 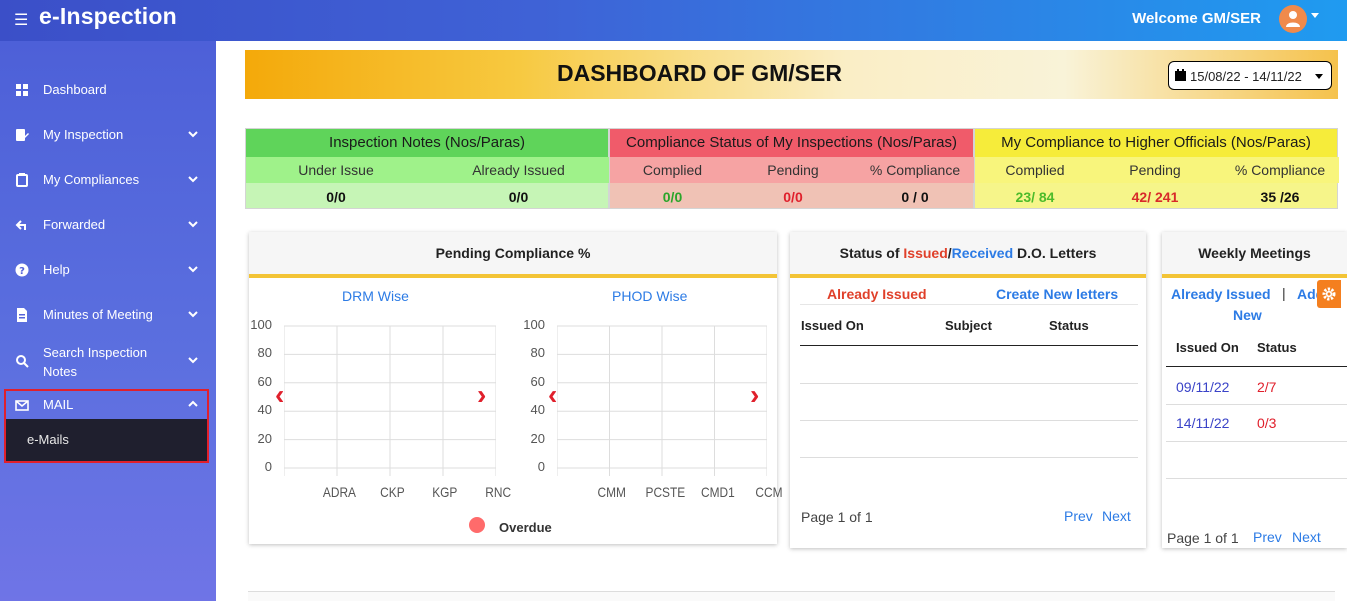 I want to click on sidebar-item-forwarded: Forwarded, so click(x=108, y=225).